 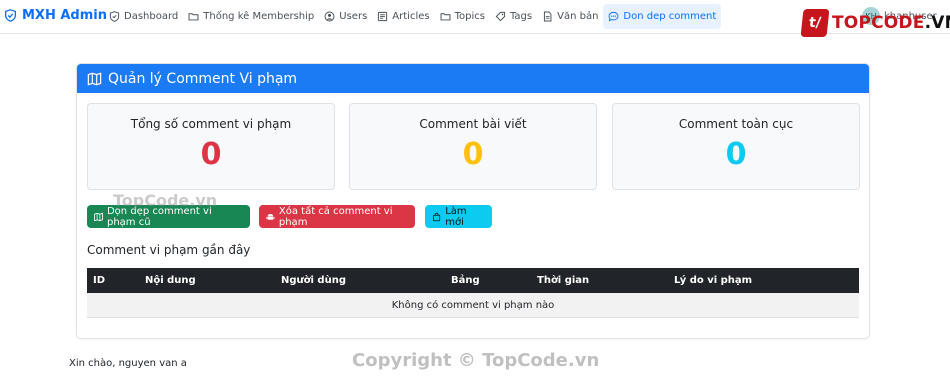 I want to click on shield-check-icon, so click(x=10, y=15).